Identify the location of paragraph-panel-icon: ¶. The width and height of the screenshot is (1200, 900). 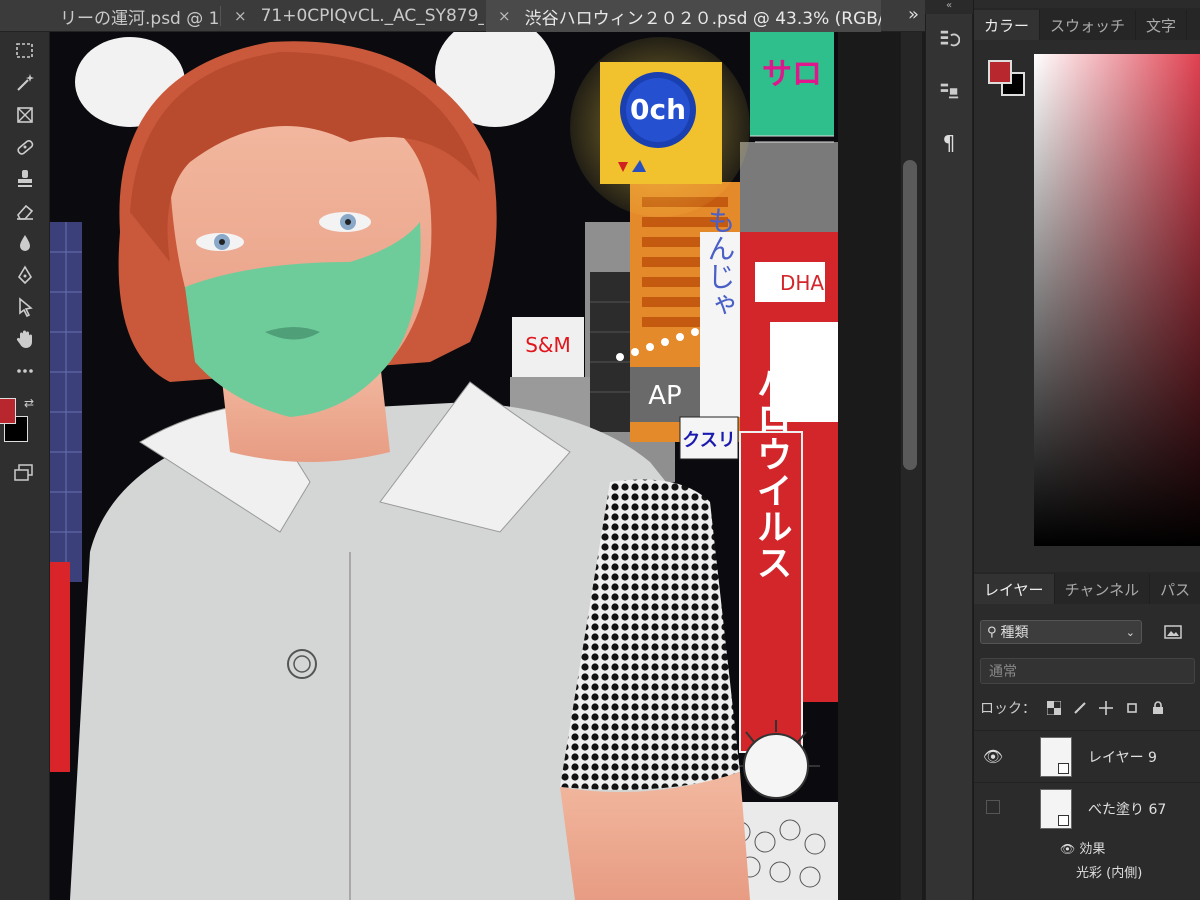
(949, 143).